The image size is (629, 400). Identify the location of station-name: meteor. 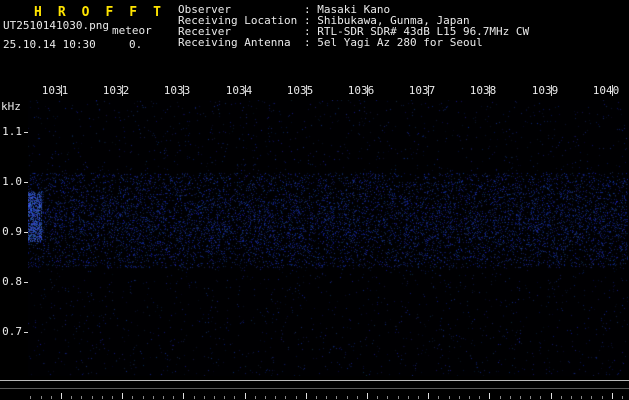
(132, 30).